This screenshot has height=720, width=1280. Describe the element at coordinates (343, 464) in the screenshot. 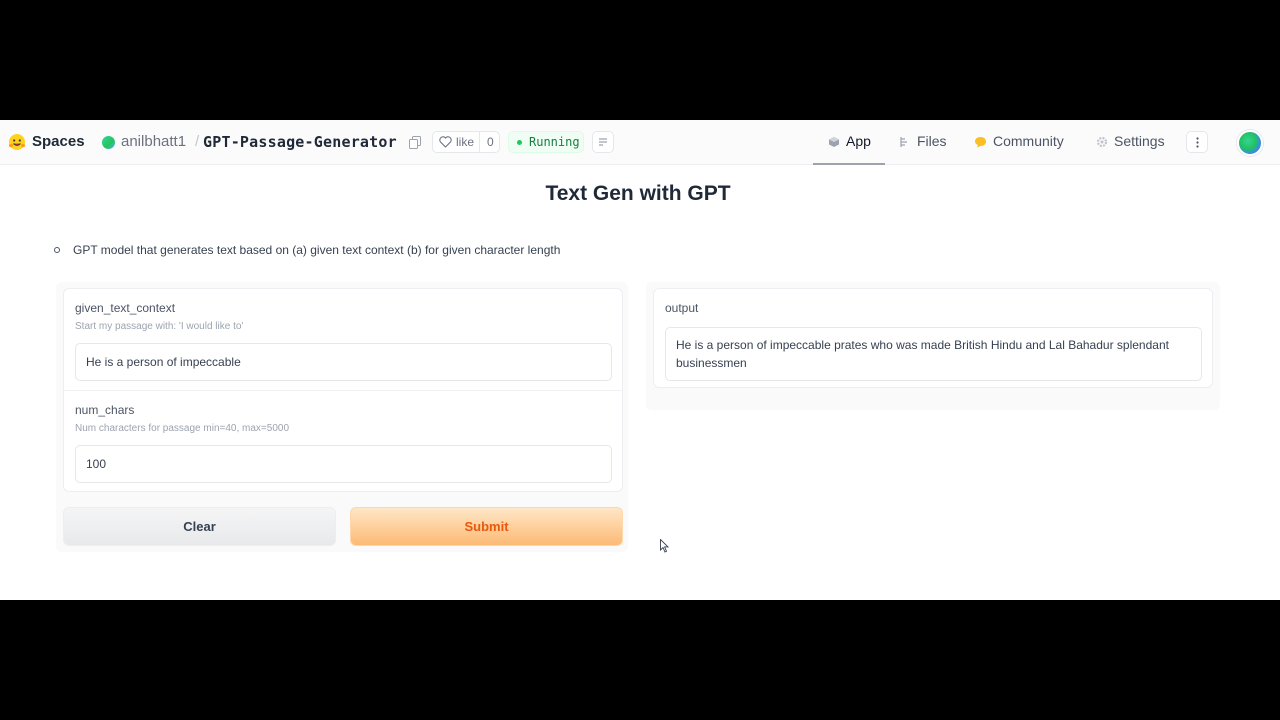

I see `num-chars-input: 100` at that location.